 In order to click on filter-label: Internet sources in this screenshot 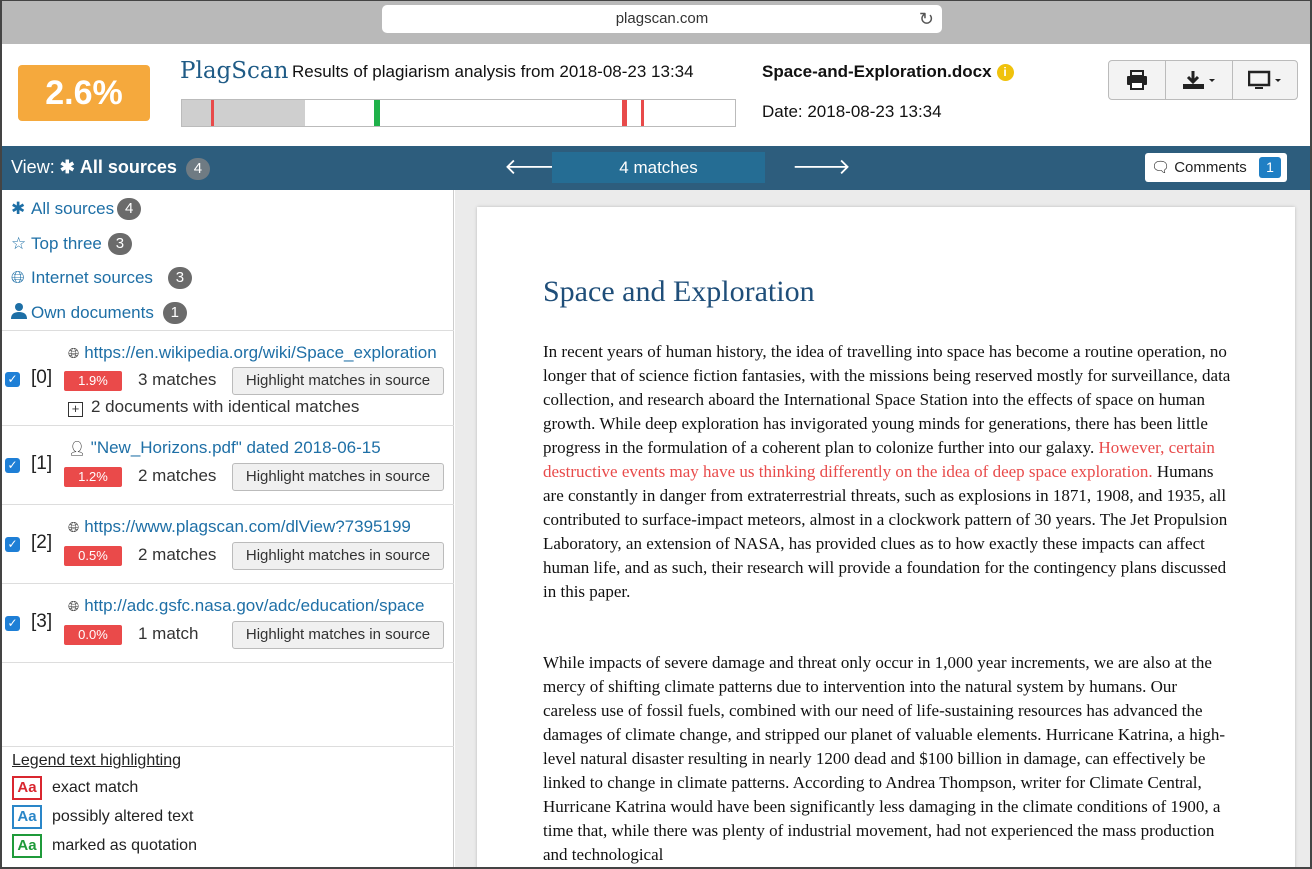, I will do `click(92, 277)`.